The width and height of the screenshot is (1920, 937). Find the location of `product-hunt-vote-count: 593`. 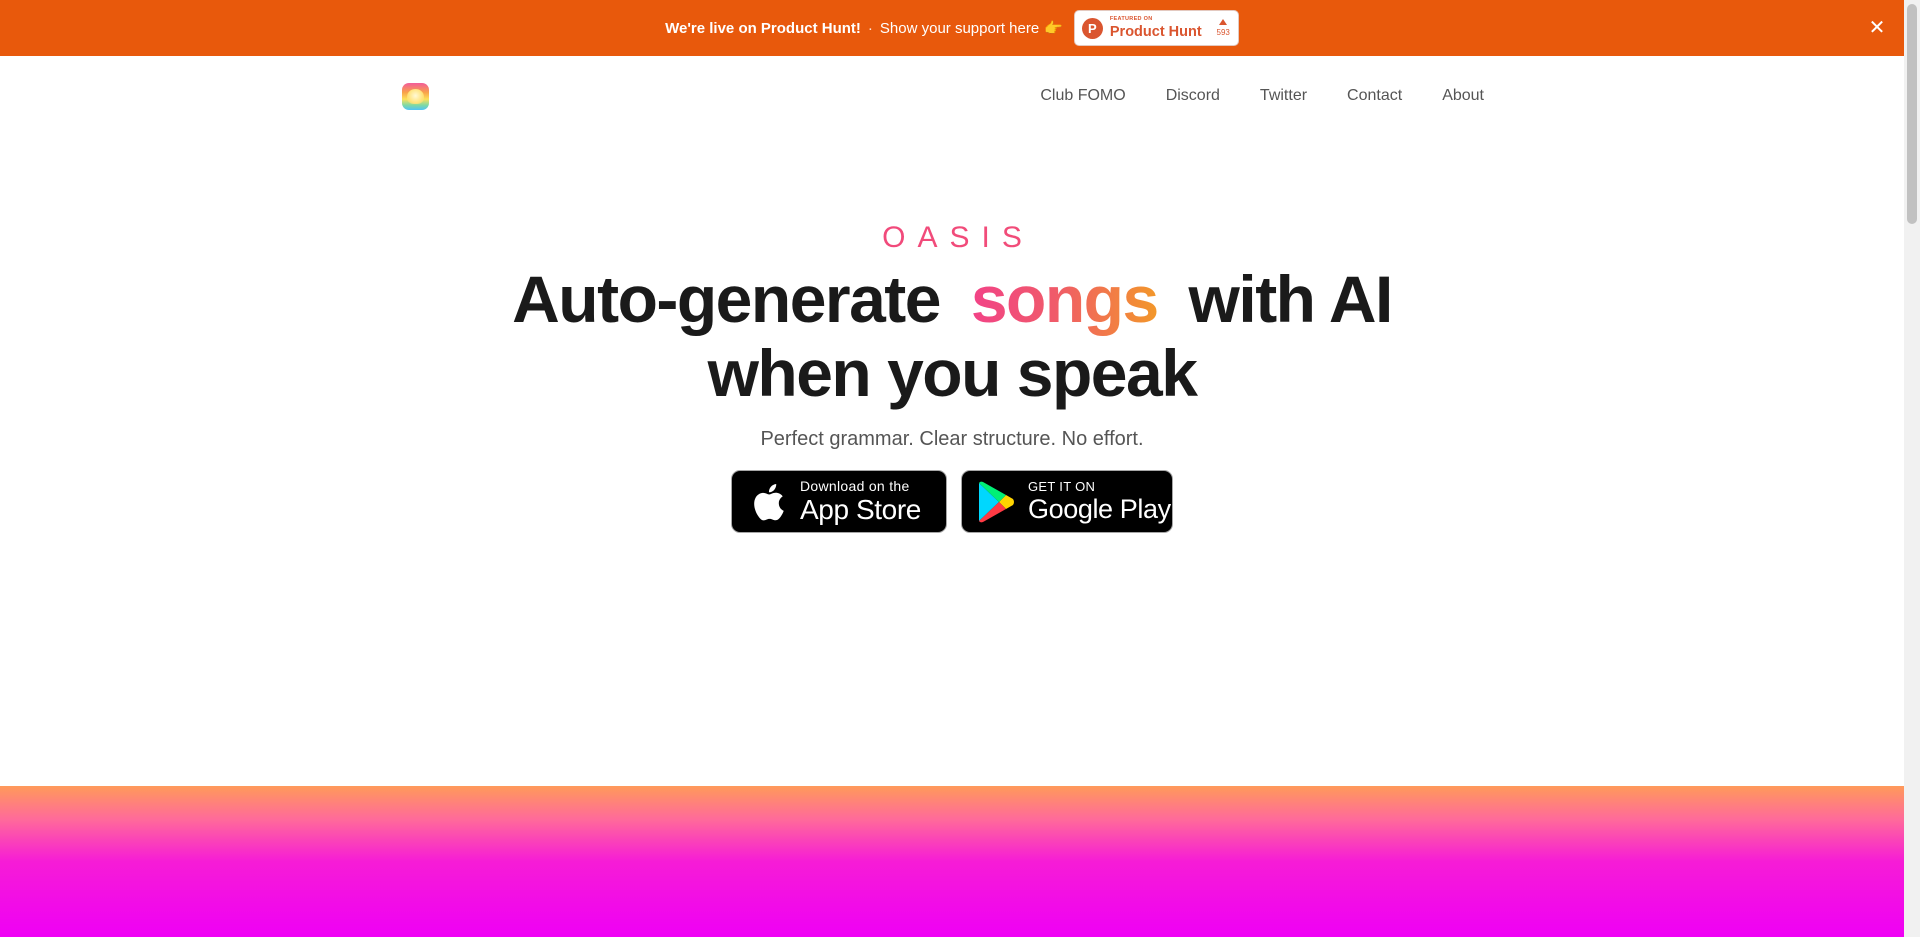

product-hunt-vote-count: 593 is located at coordinates (1223, 32).